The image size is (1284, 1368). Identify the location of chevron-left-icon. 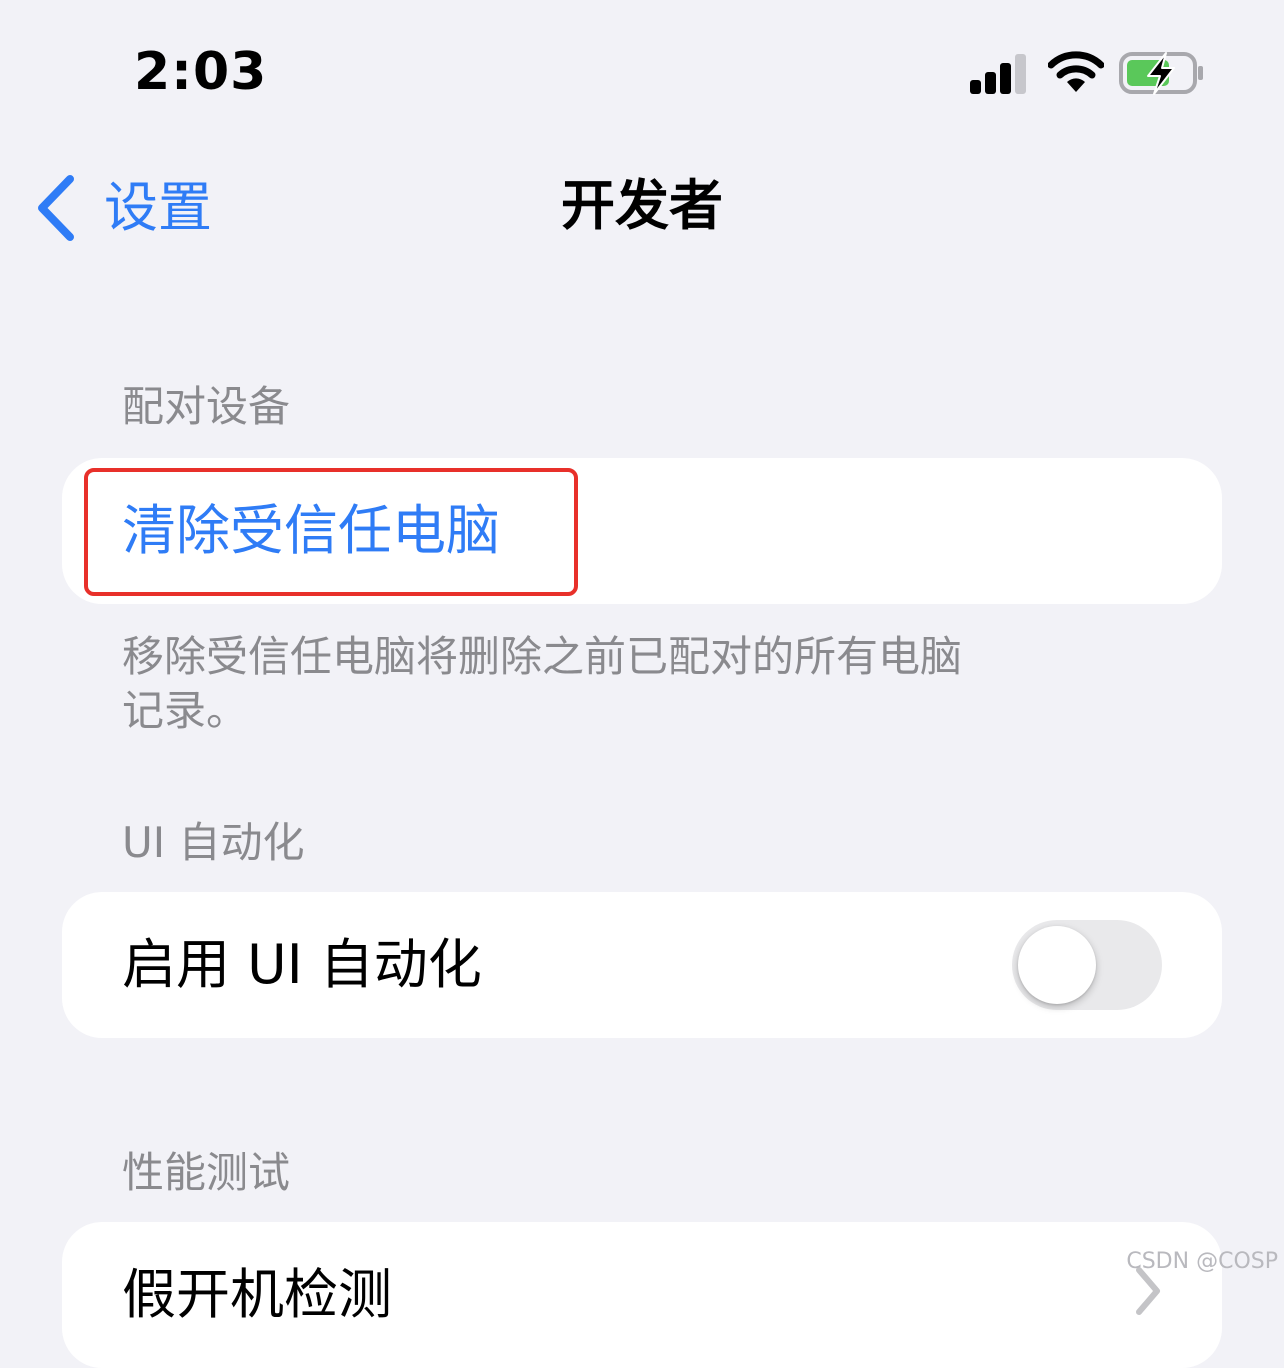
(56, 208).